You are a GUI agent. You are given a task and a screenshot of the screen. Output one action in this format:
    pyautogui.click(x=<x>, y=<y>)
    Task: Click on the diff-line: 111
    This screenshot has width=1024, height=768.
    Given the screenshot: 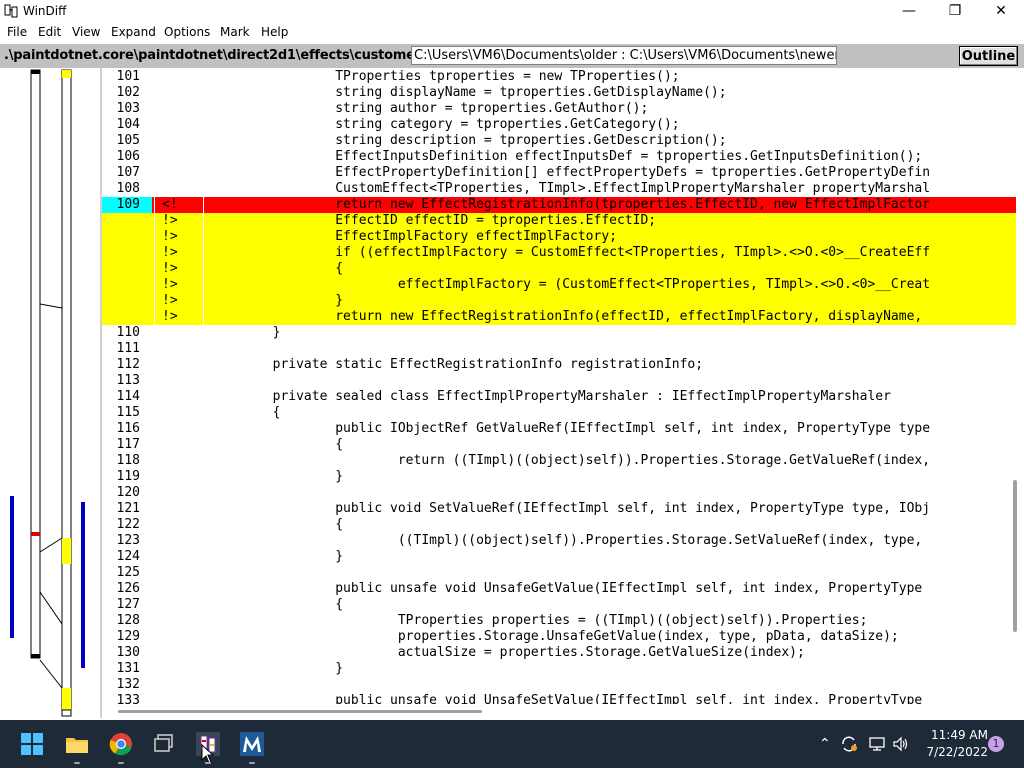 What is the action you would take?
    pyautogui.click(x=559, y=349)
    